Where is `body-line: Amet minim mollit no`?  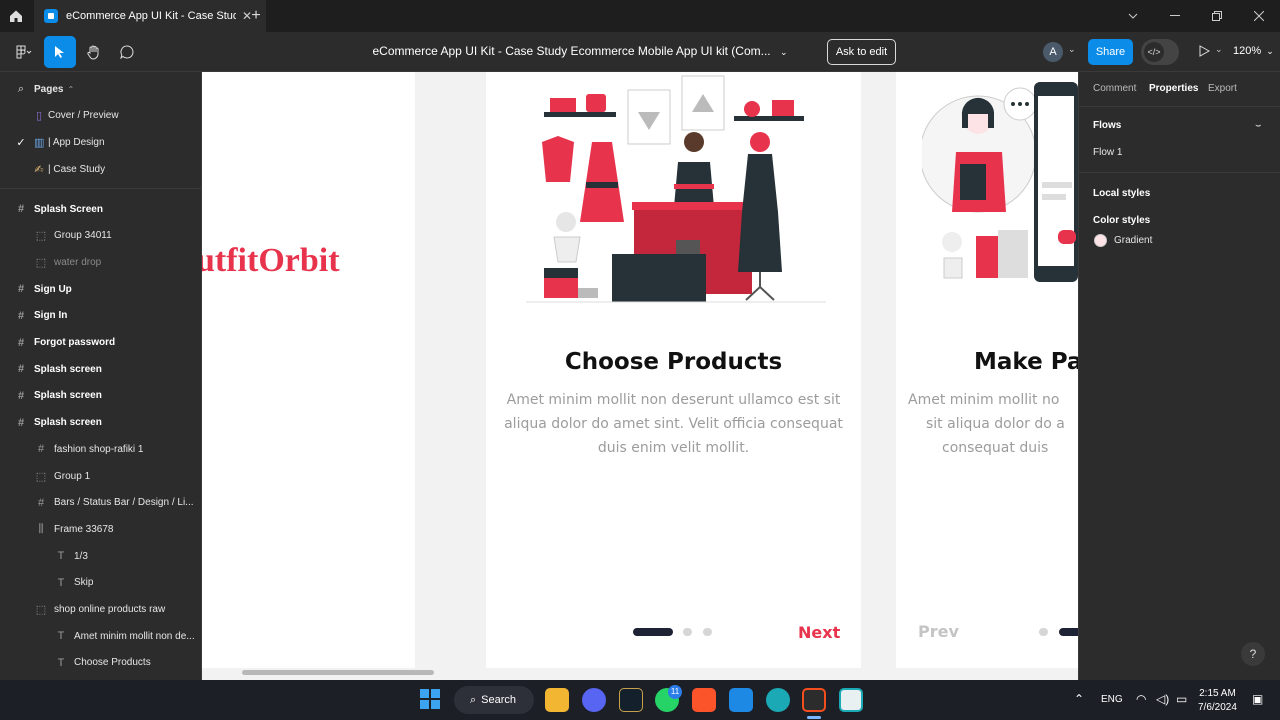 body-line: Amet minim mollit no is located at coordinates (984, 400).